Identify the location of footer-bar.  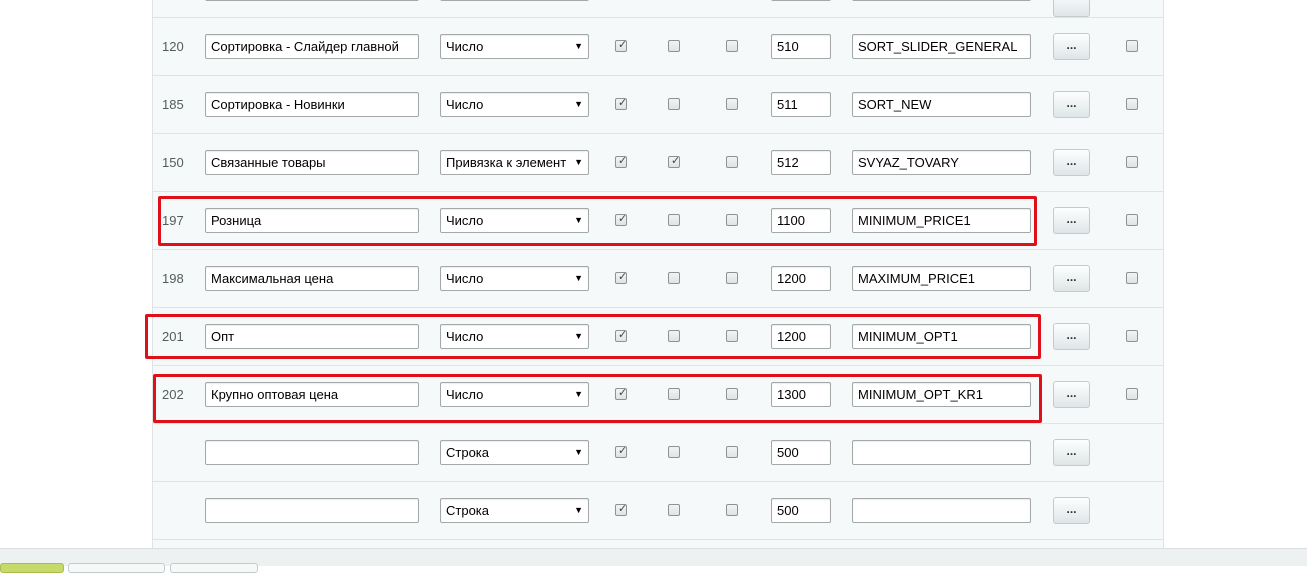
(653, 560).